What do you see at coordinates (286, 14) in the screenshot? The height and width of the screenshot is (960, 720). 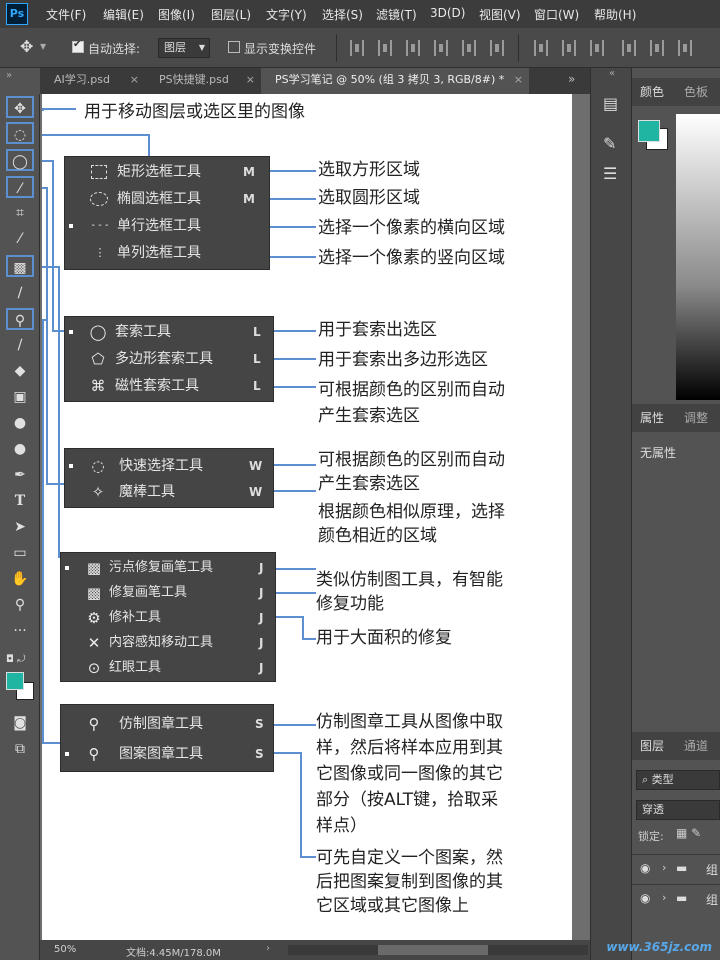 I see `menu-type: 文字(Y)` at bounding box center [286, 14].